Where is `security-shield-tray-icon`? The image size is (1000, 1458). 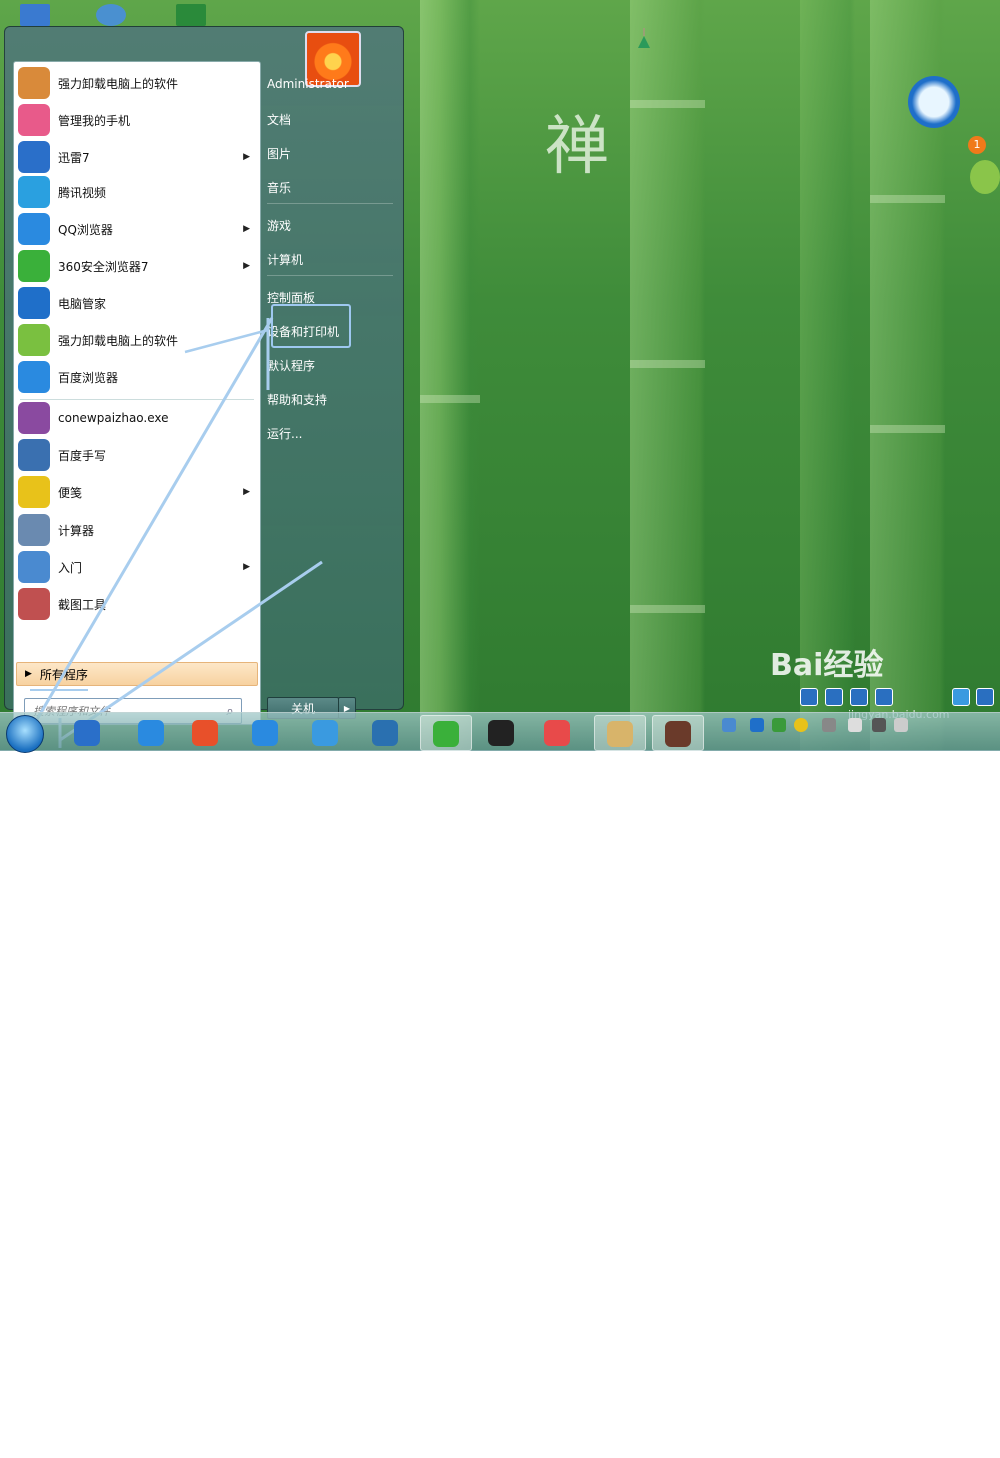
security-shield-tray-icon is located at coordinates (757, 725).